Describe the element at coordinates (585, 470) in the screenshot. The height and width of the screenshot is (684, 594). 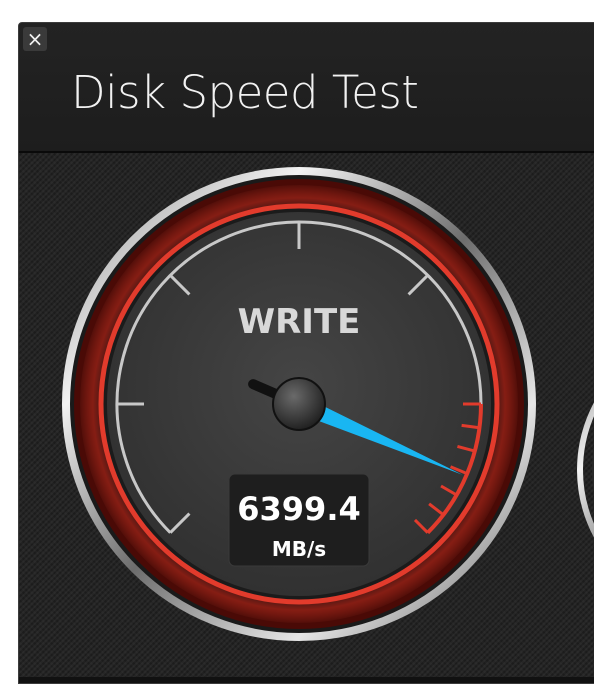
I see `second-gauge-rim` at that location.